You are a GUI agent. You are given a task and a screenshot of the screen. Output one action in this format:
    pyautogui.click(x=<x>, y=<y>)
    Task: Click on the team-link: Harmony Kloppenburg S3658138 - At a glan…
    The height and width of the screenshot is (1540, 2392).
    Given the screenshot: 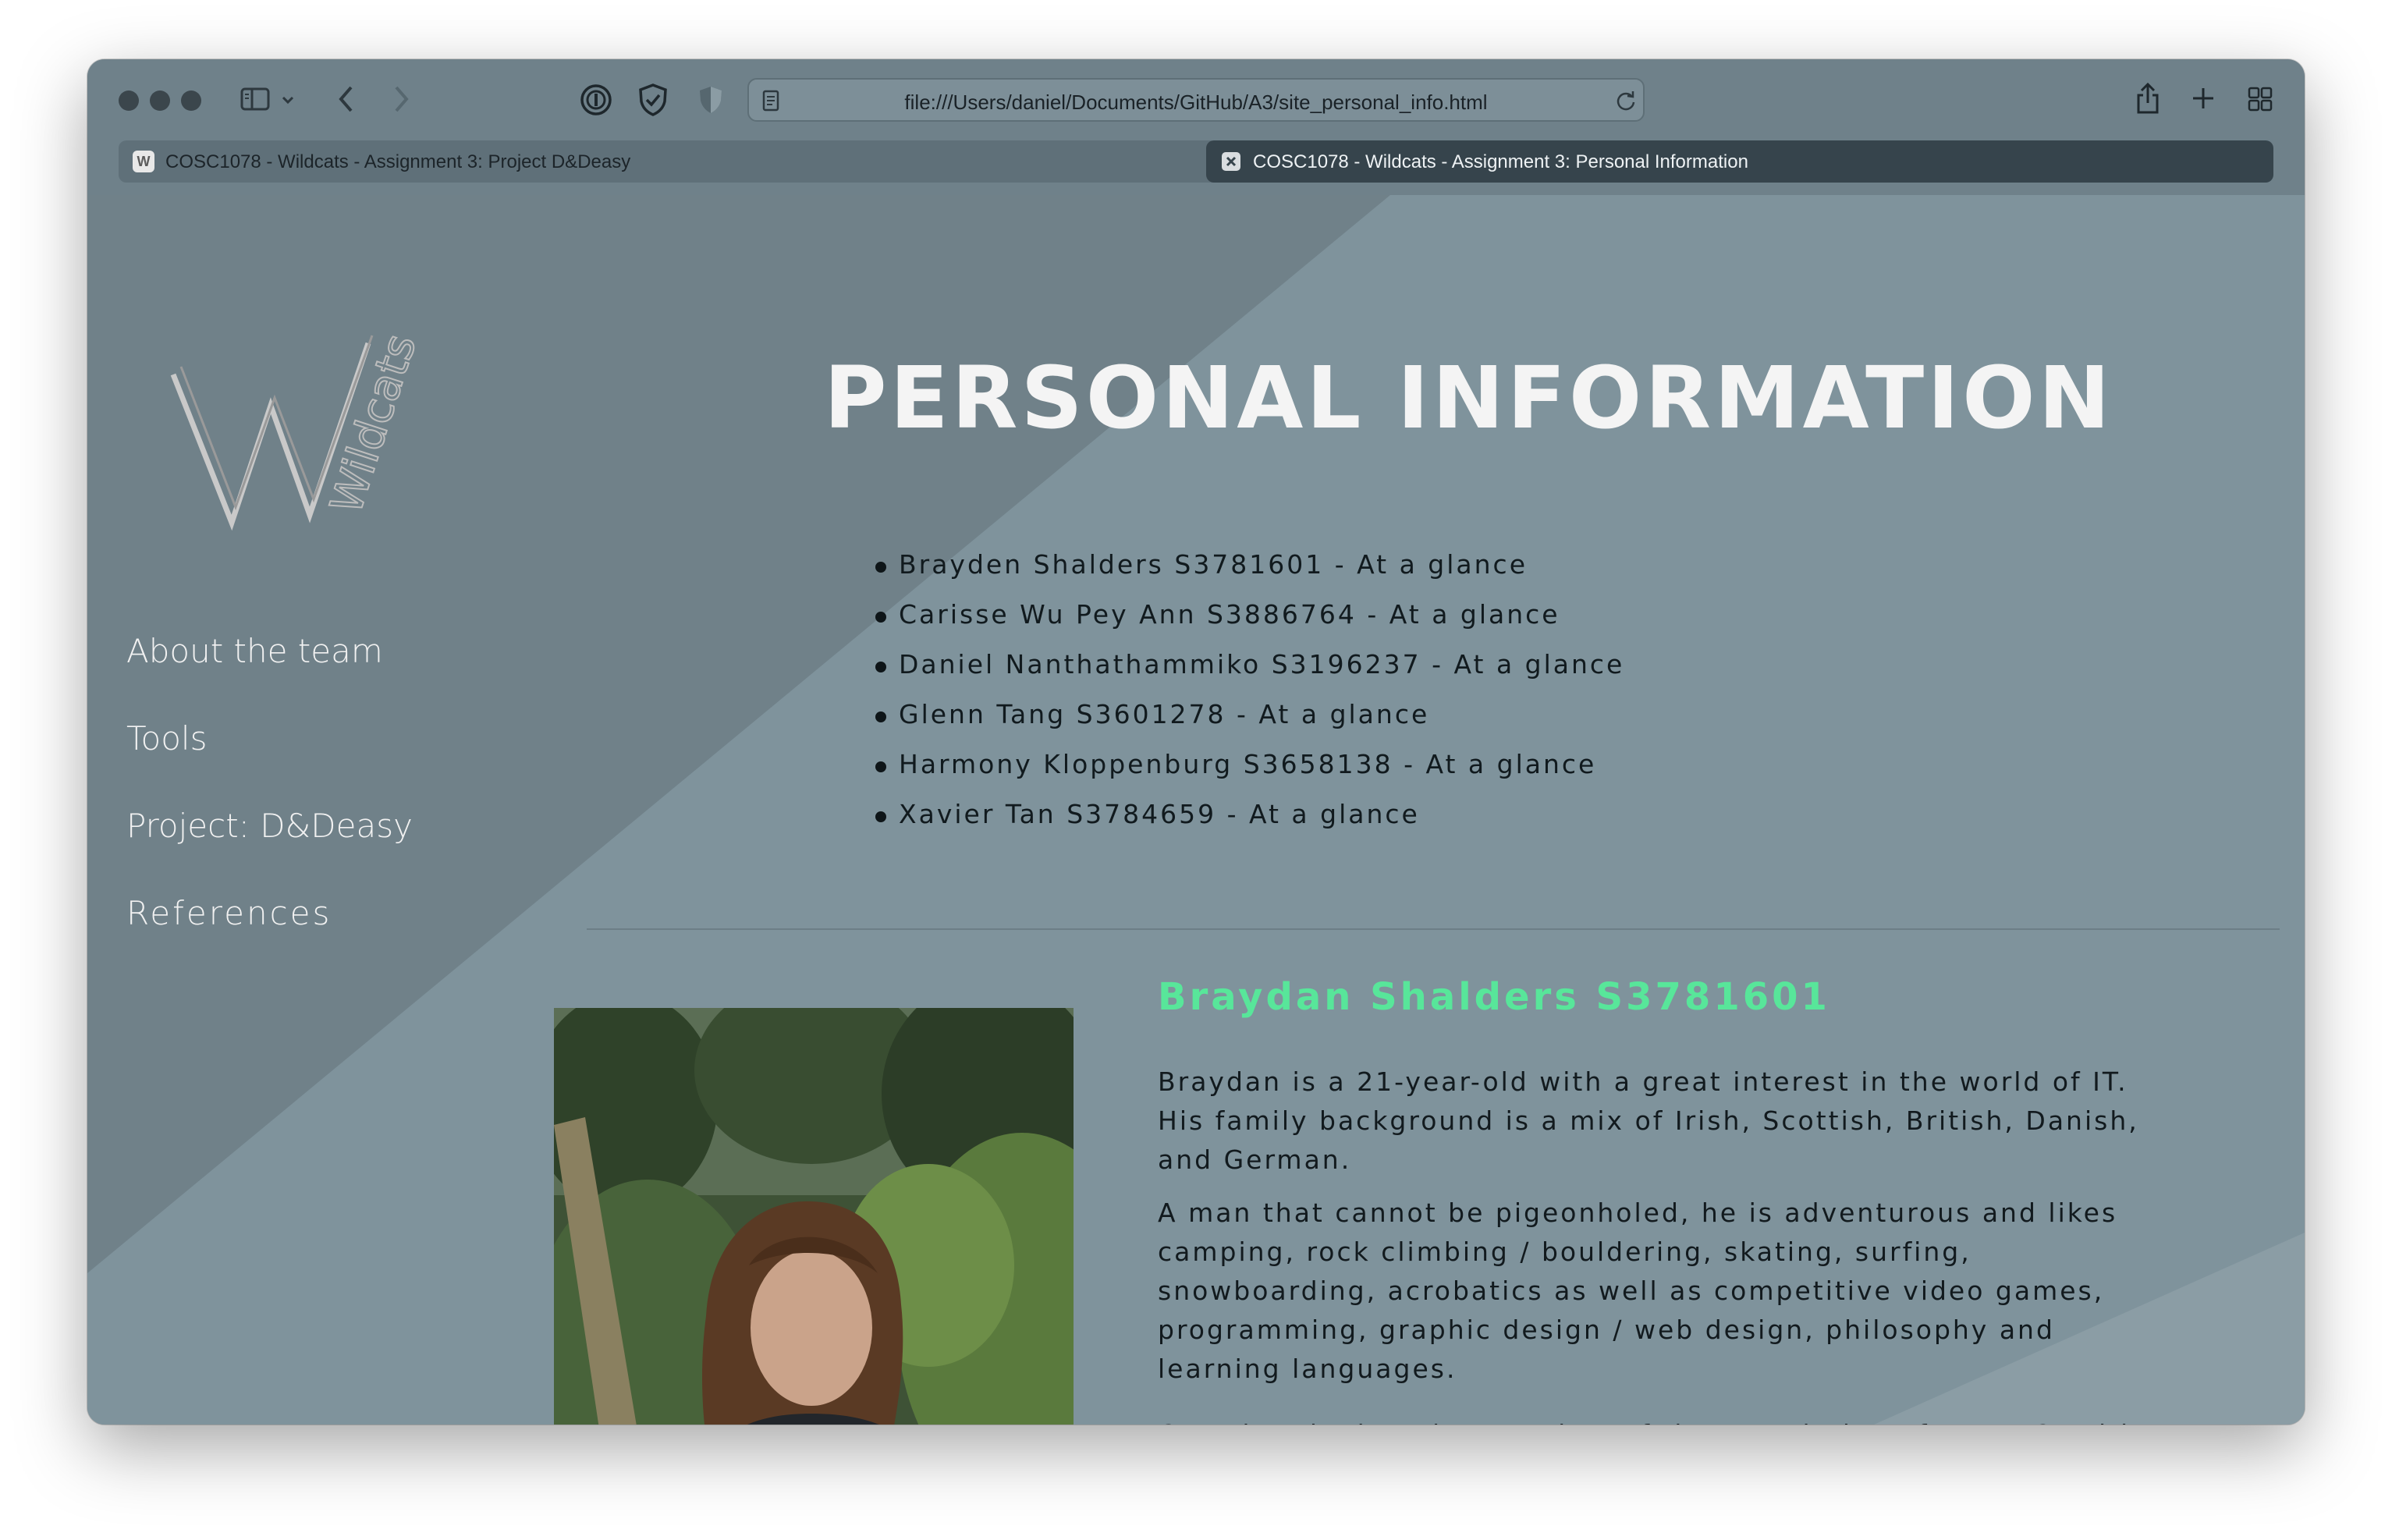 What is the action you would take?
    pyautogui.click(x=1249, y=774)
    